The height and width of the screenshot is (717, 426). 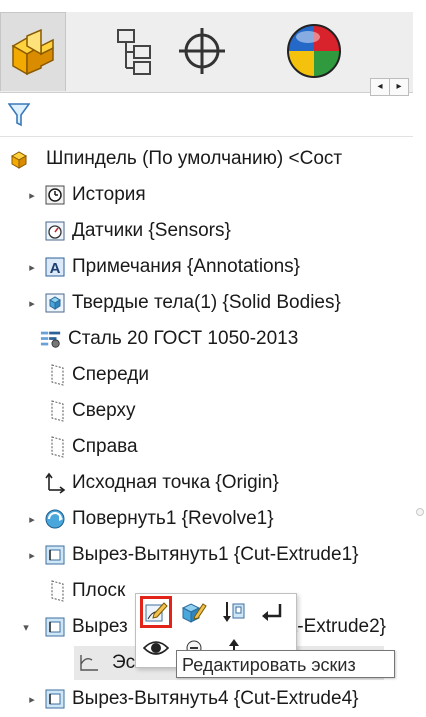 What do you see at coordinates (51, 339) in the screenshot?
I see `material-icon` at bounding box center [51, 339].